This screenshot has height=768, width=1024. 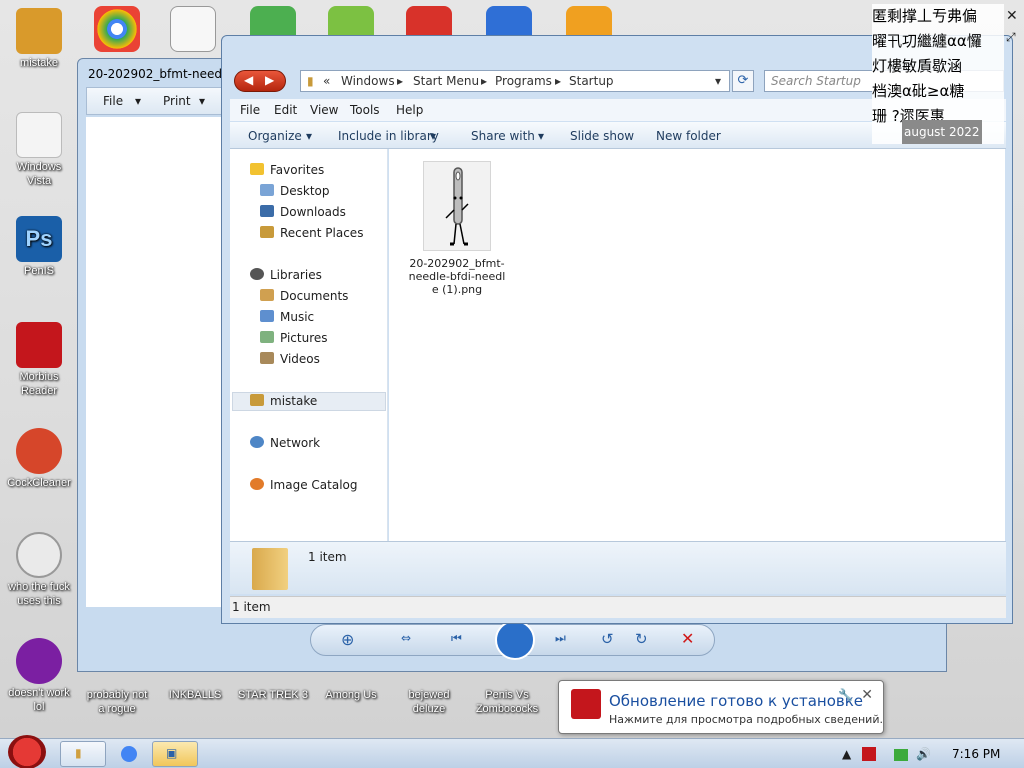 I want to click on nav-documents: Documents, so click(x=304, y=296).